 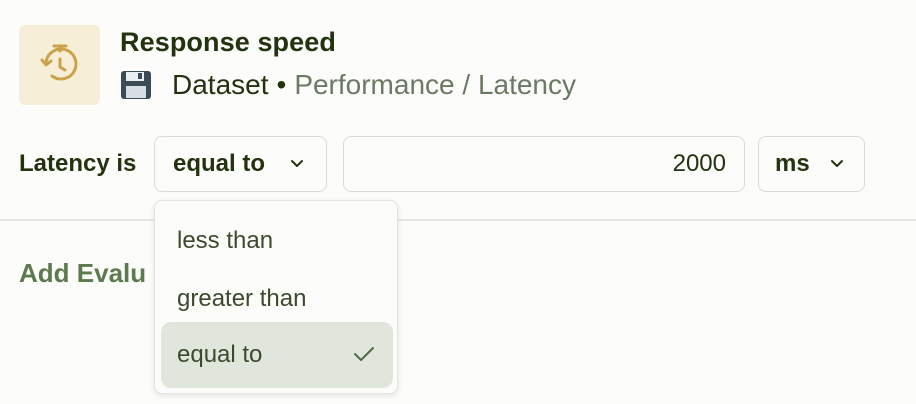 I want to click on metric-icon-tile, so click(x=59, y=65).